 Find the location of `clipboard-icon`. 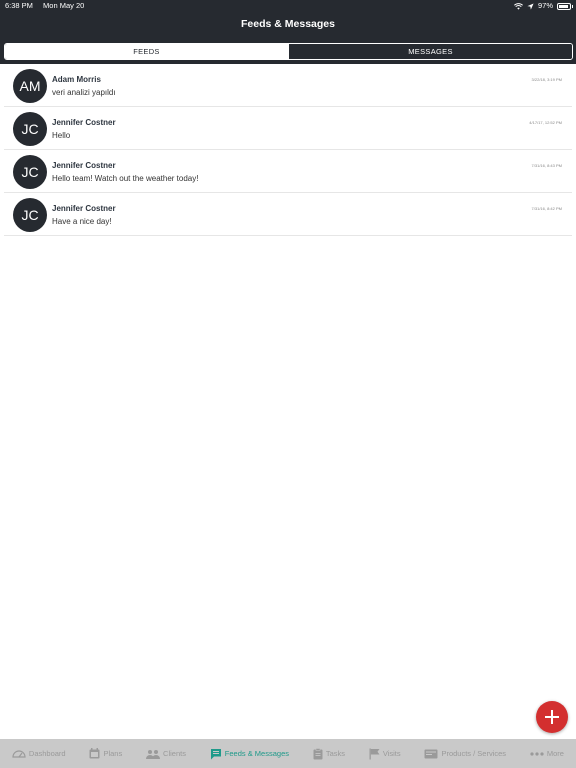

clipboard-icon is located at coordinates (318, 753).